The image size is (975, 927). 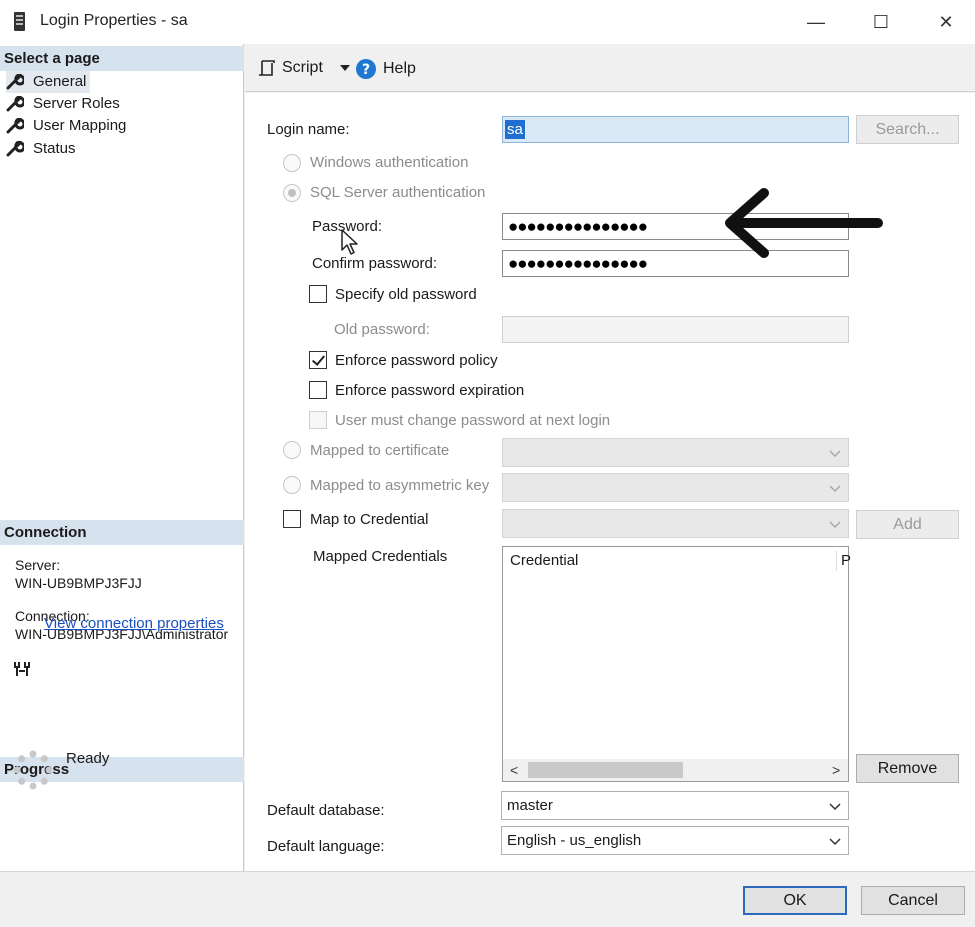 What do you see at coordinates (308, 129) in the screenshot?
I see `login-name-label: Login name:` at bounding box center [308, 129].